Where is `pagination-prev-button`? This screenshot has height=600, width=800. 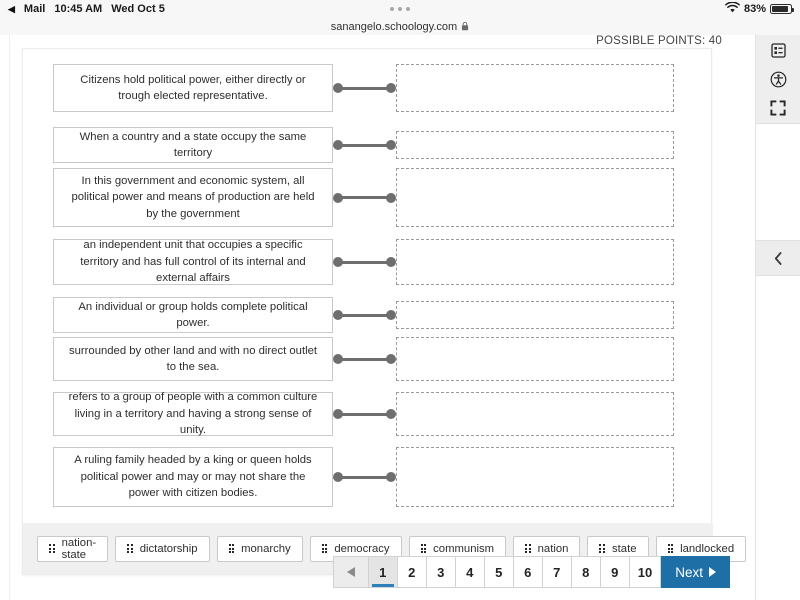 pagination-prev-button is located at coordinates (350, 572).